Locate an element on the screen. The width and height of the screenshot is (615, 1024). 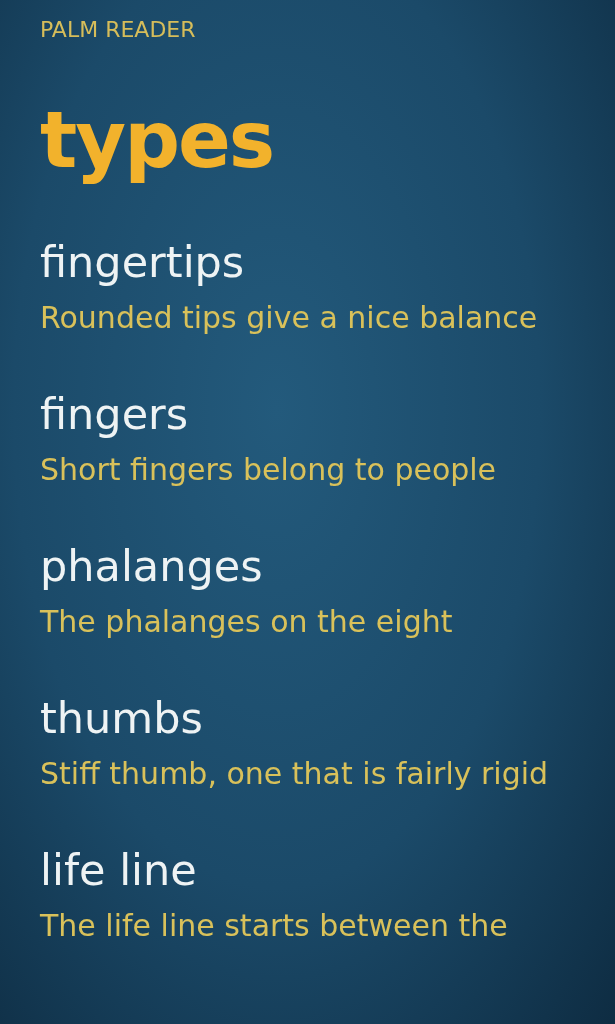
item-title: thumbs is located at coordinates (121, 718).